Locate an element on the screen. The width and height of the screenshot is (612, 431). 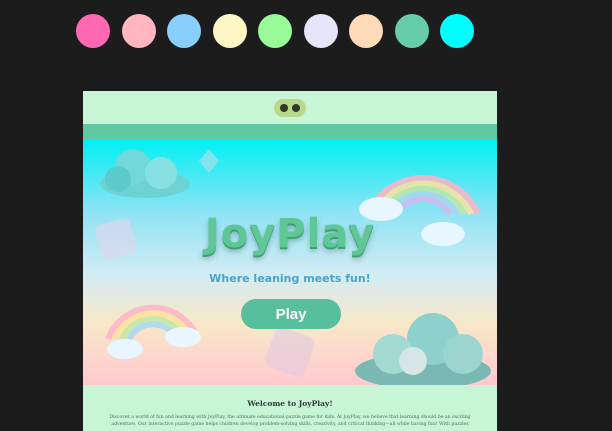
color-palette is located at coordinates (275, 32).